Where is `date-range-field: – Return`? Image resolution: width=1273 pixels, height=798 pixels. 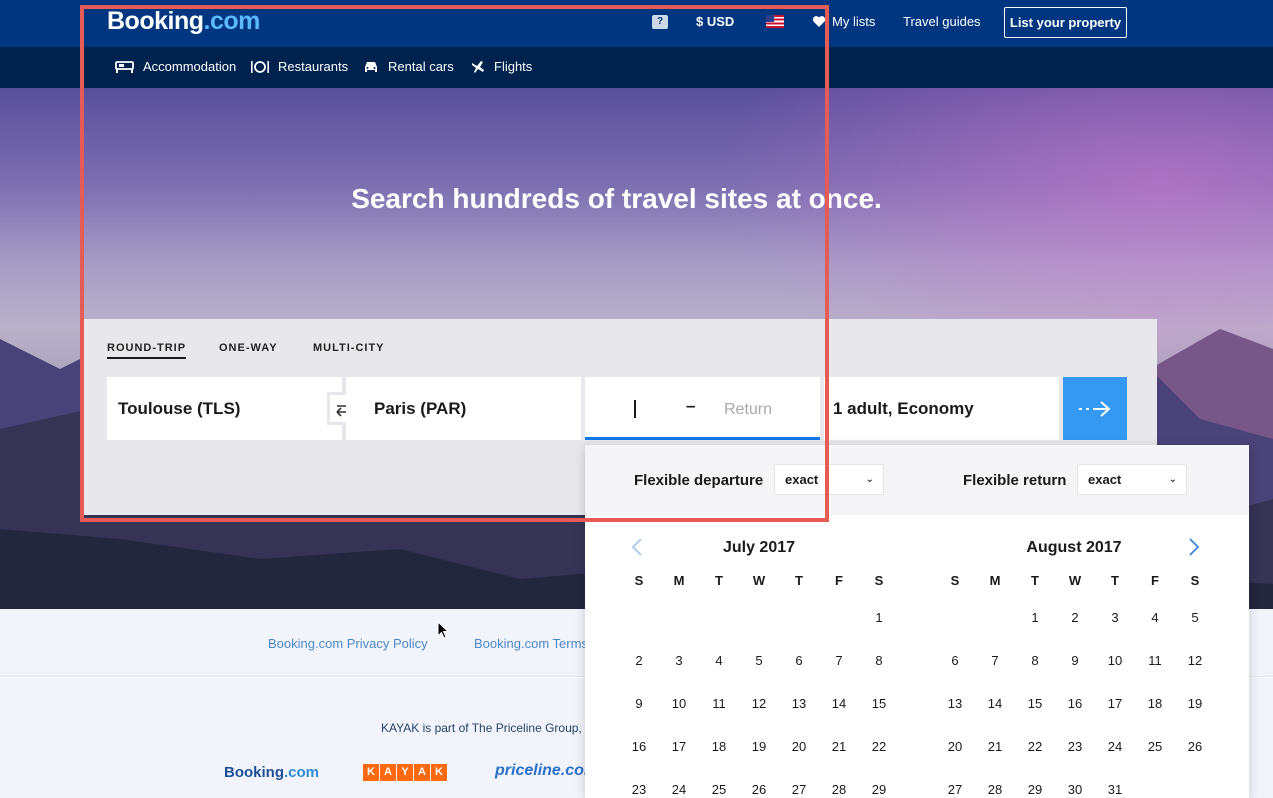 date-range-field: – Return is located at coordinates (702, 408).